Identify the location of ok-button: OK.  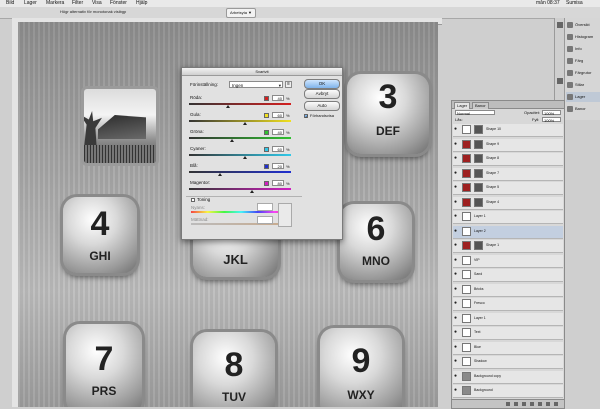
(322, 84).